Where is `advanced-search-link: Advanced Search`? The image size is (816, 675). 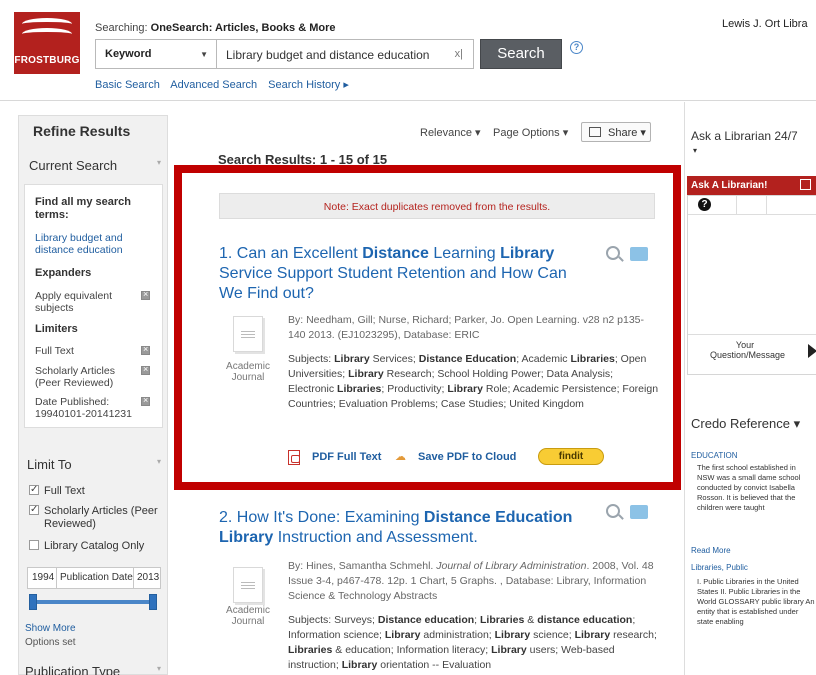
advanced-search-link: Advanced Search is located at coordinates (213, 85).